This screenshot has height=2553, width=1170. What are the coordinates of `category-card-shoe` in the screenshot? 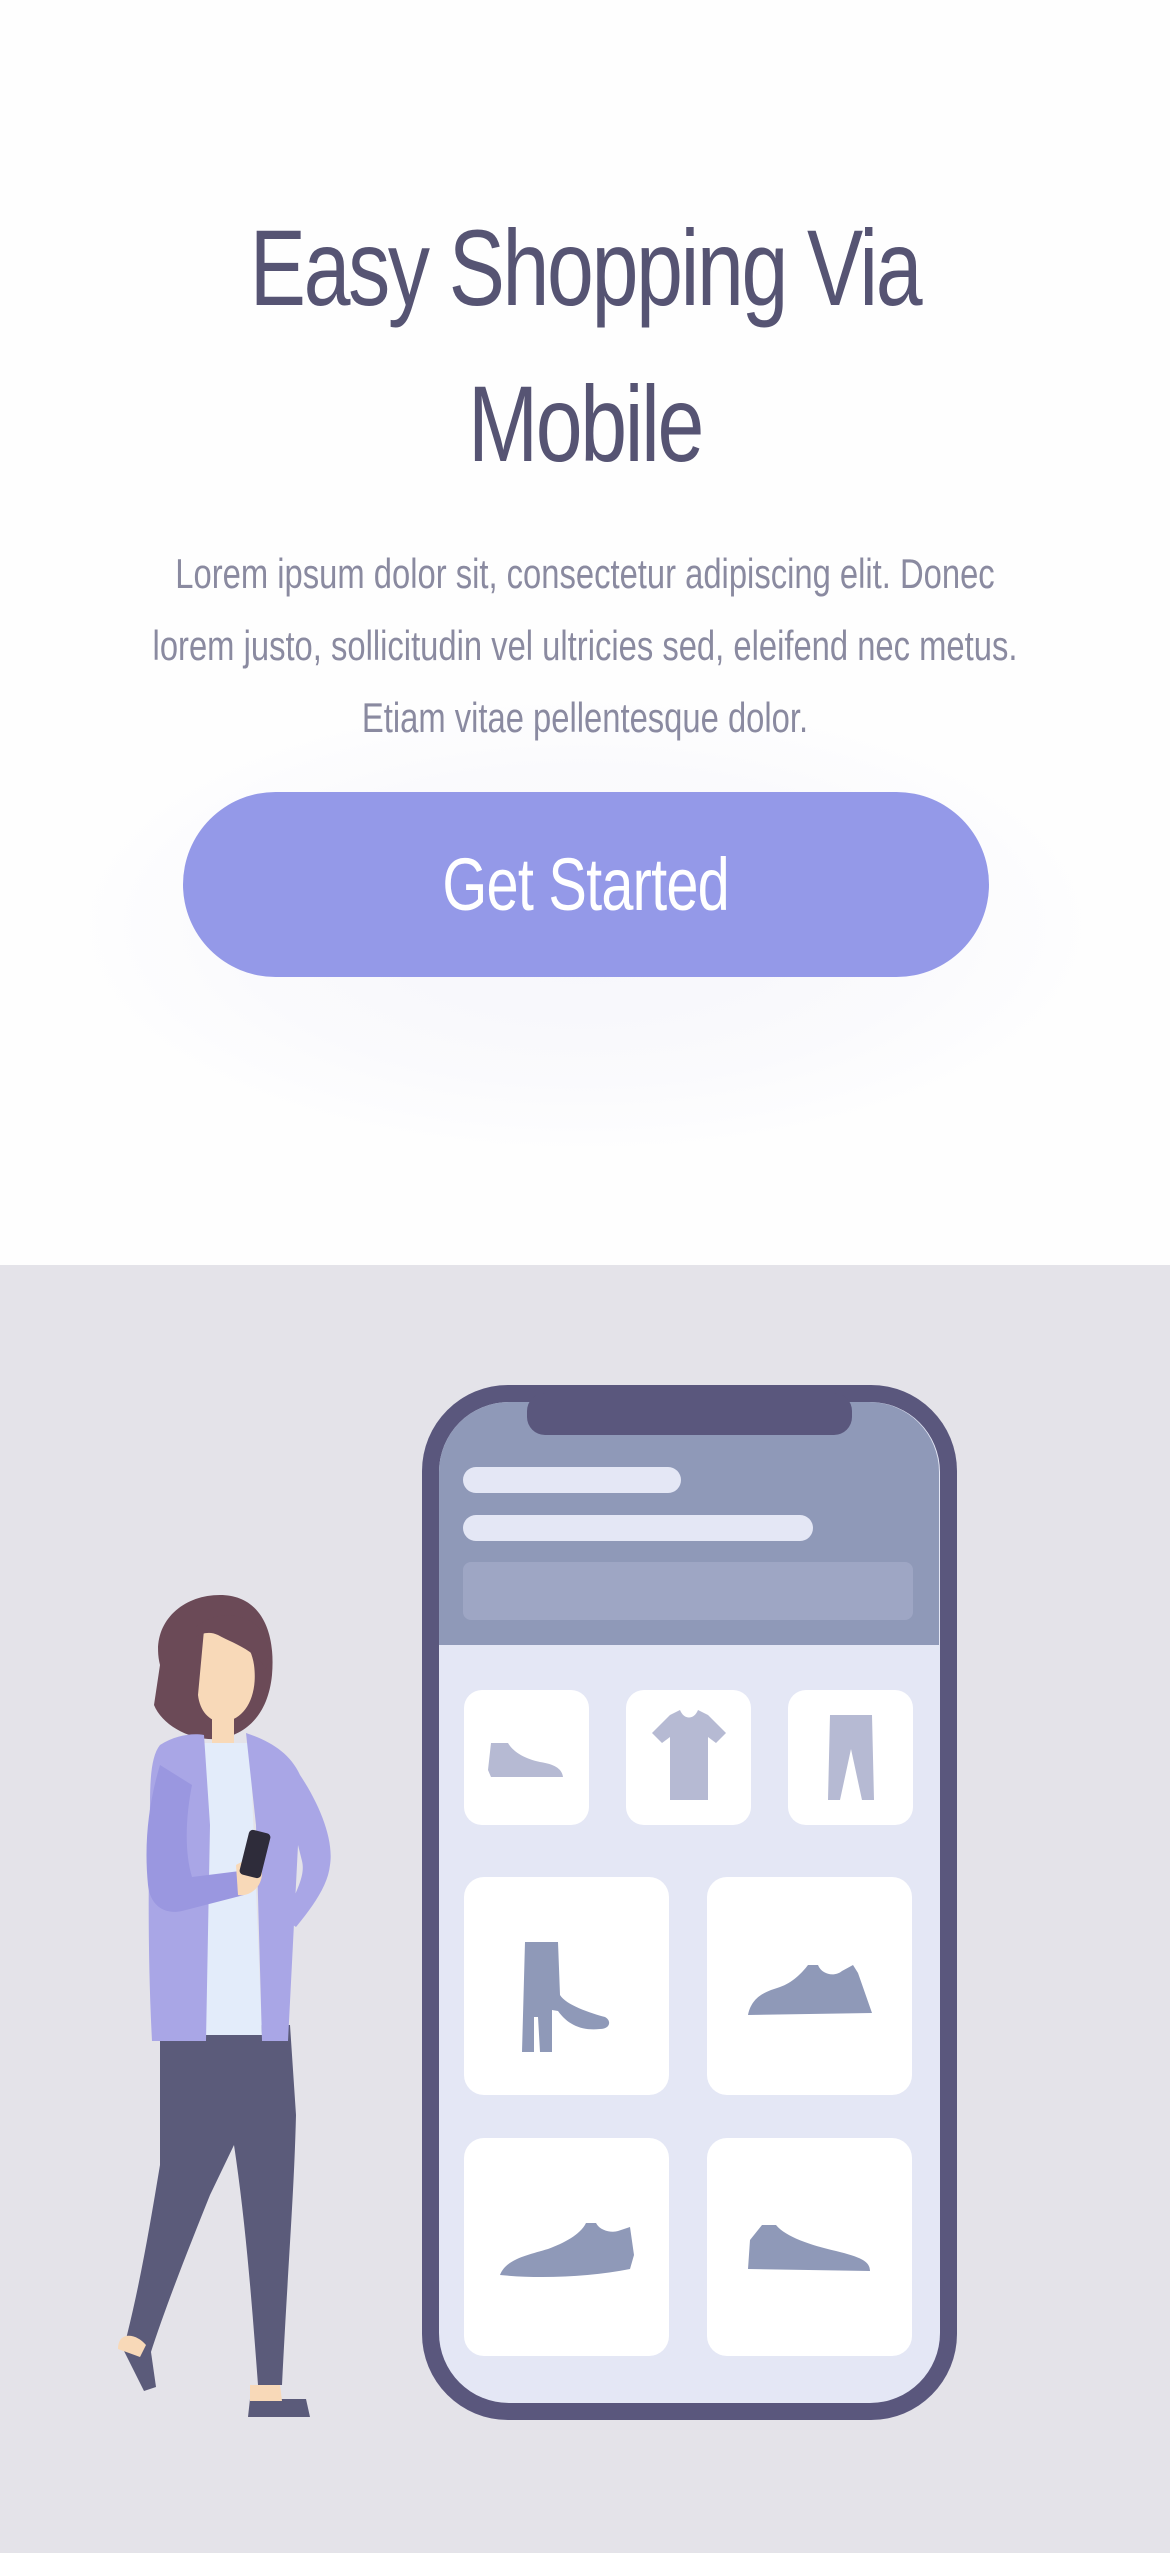 It's located at (526, 1757).